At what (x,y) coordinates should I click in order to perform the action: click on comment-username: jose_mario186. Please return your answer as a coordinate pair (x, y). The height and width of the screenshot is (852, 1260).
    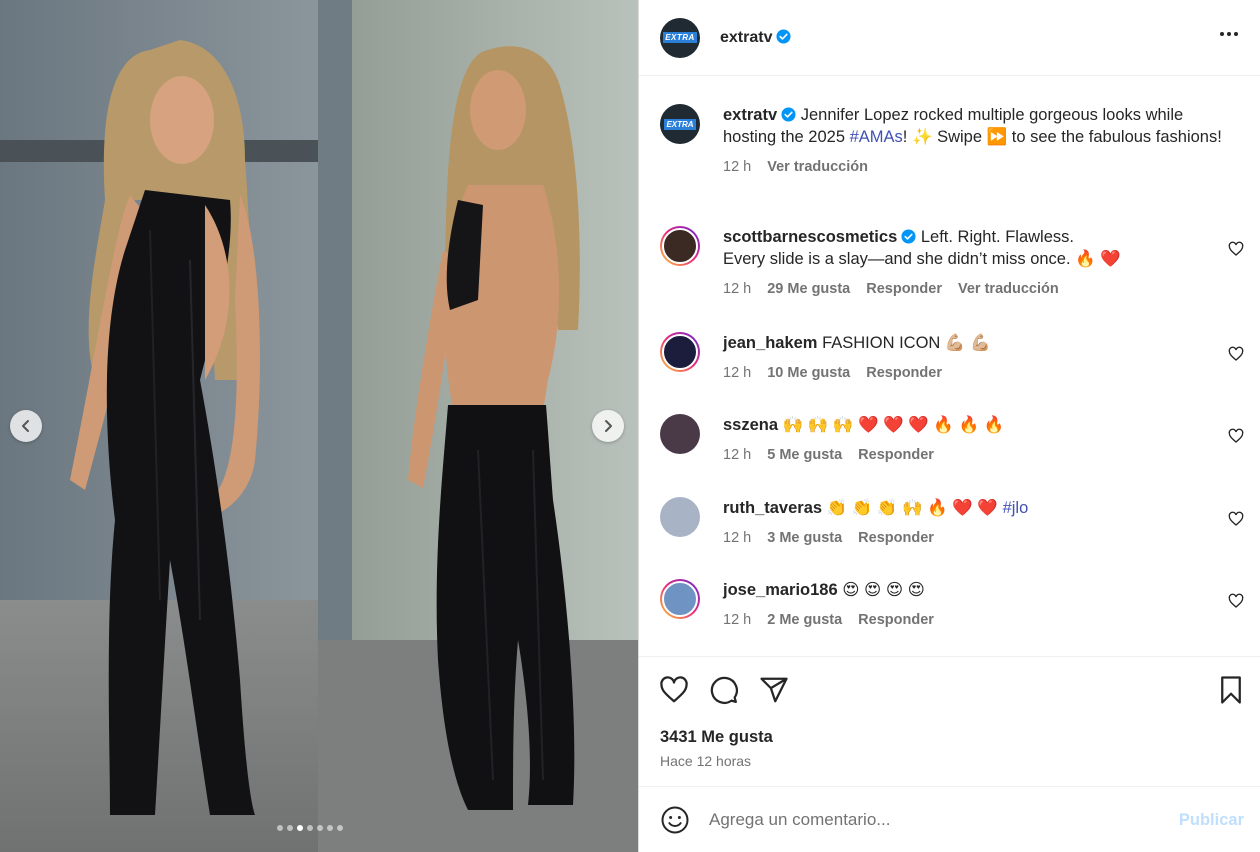
    Looking at the image, I should click on (780, 590).